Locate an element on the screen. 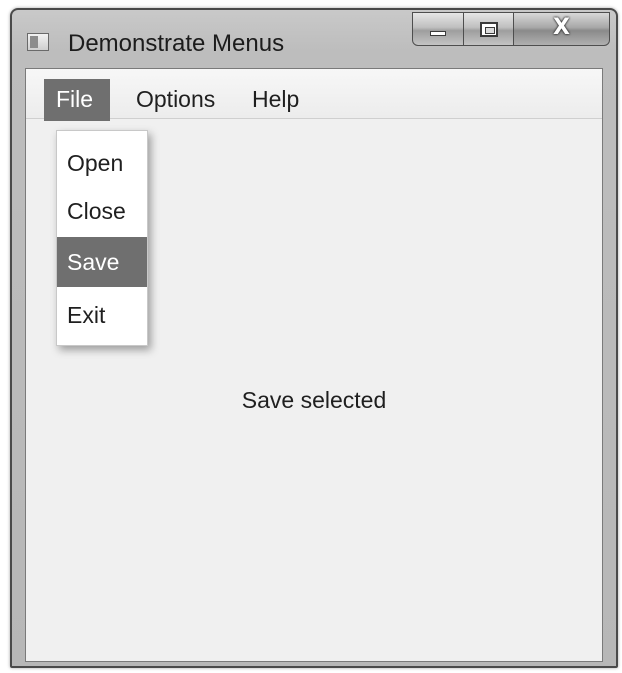 The image size is (622, 673). maximize-button is located at coordinates (489, 29).